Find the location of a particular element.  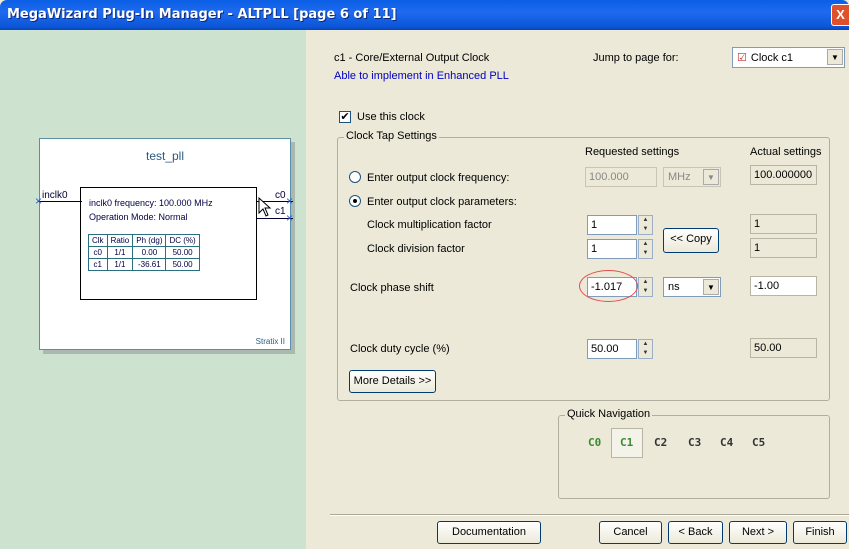

quick-navigation-group: Quick Navigation is located at coordinates (694, 453).